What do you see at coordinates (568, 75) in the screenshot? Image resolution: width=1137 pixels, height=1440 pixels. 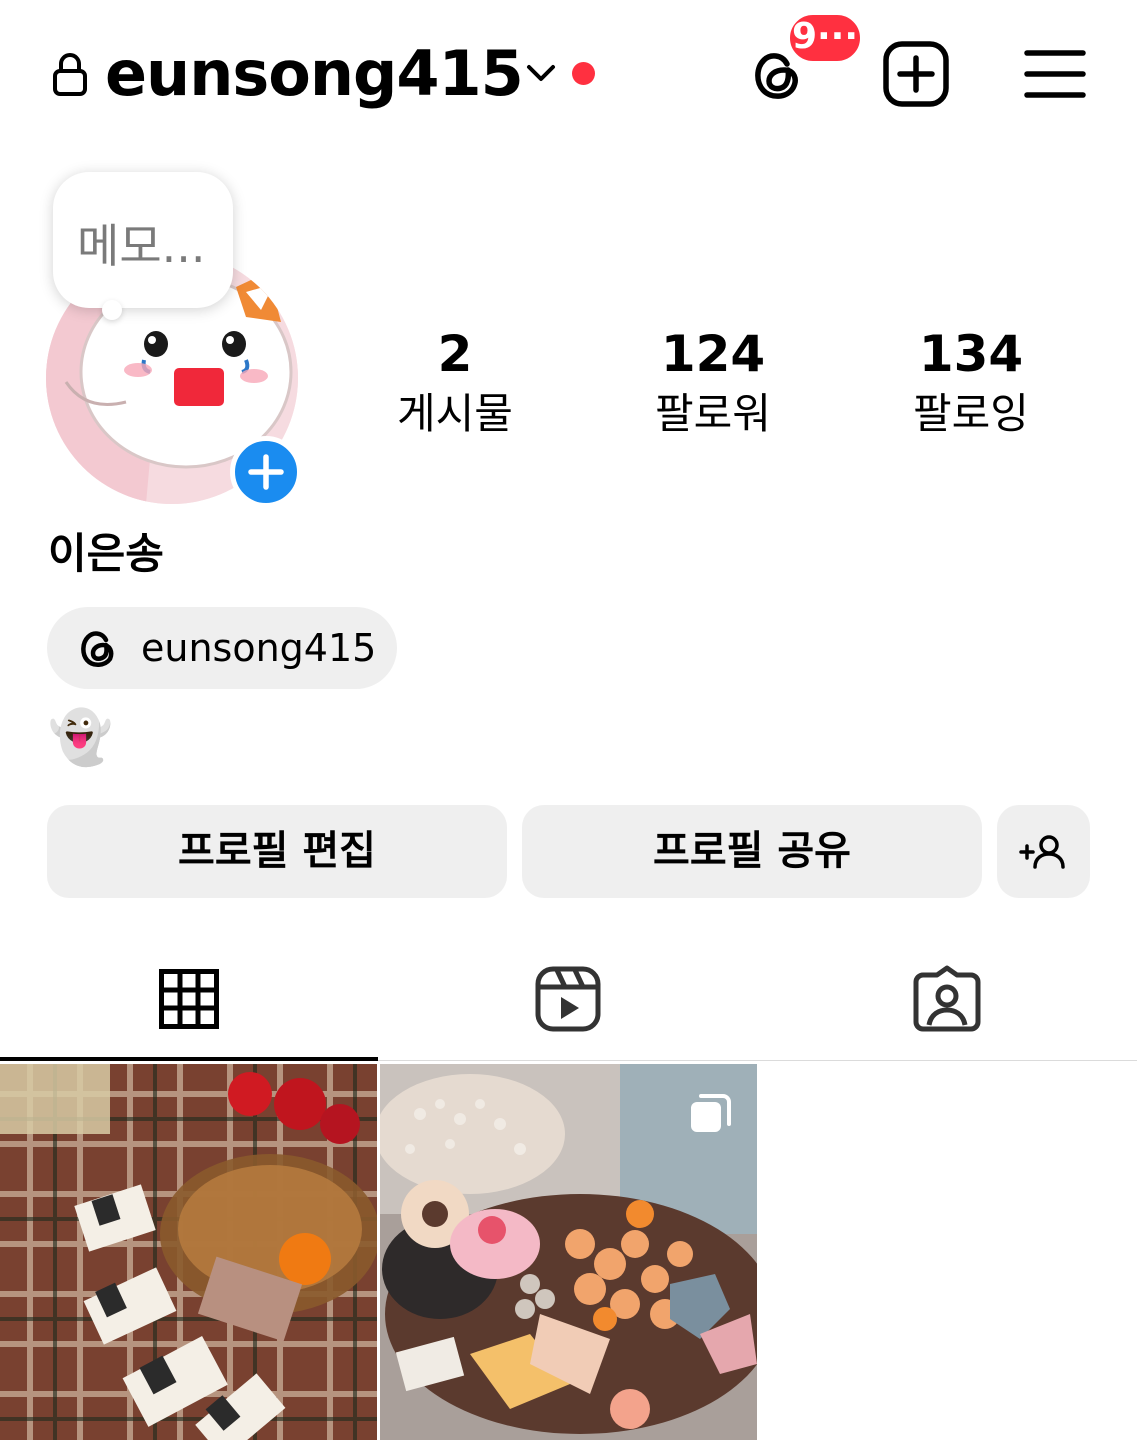 I see `top-bar: eunsong415 9···` at bounding box center [568, 75].